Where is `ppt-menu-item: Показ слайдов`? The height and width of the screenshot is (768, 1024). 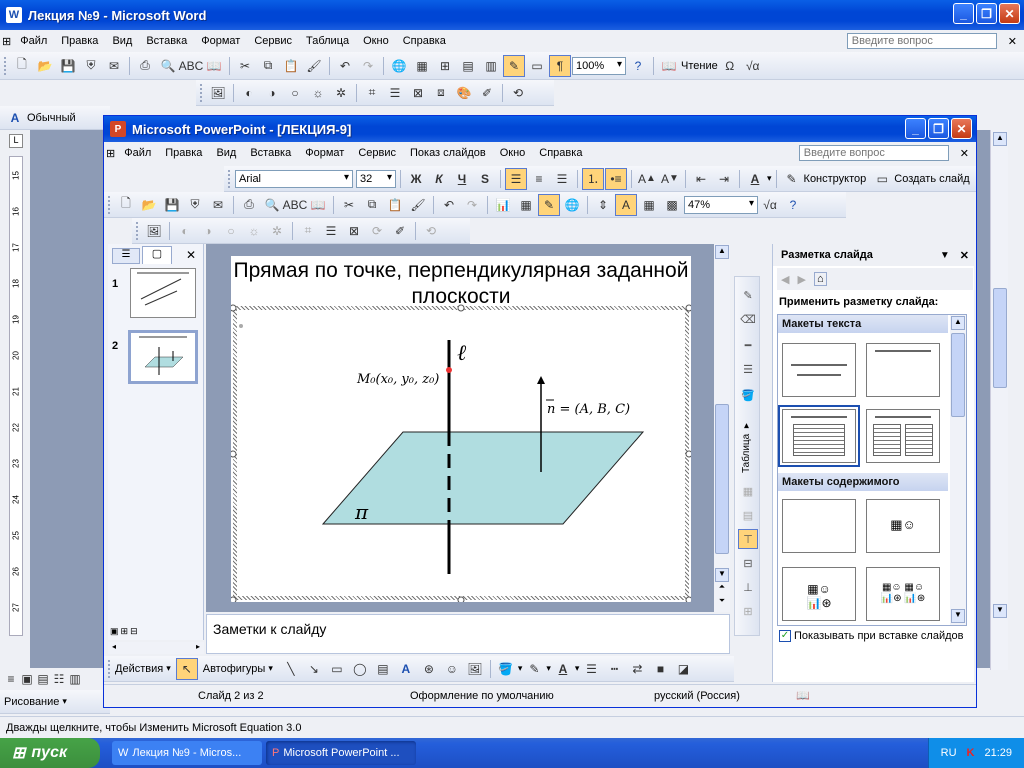
ppt-menu-item: Показ слайдов is located at coordinates (448, 153).